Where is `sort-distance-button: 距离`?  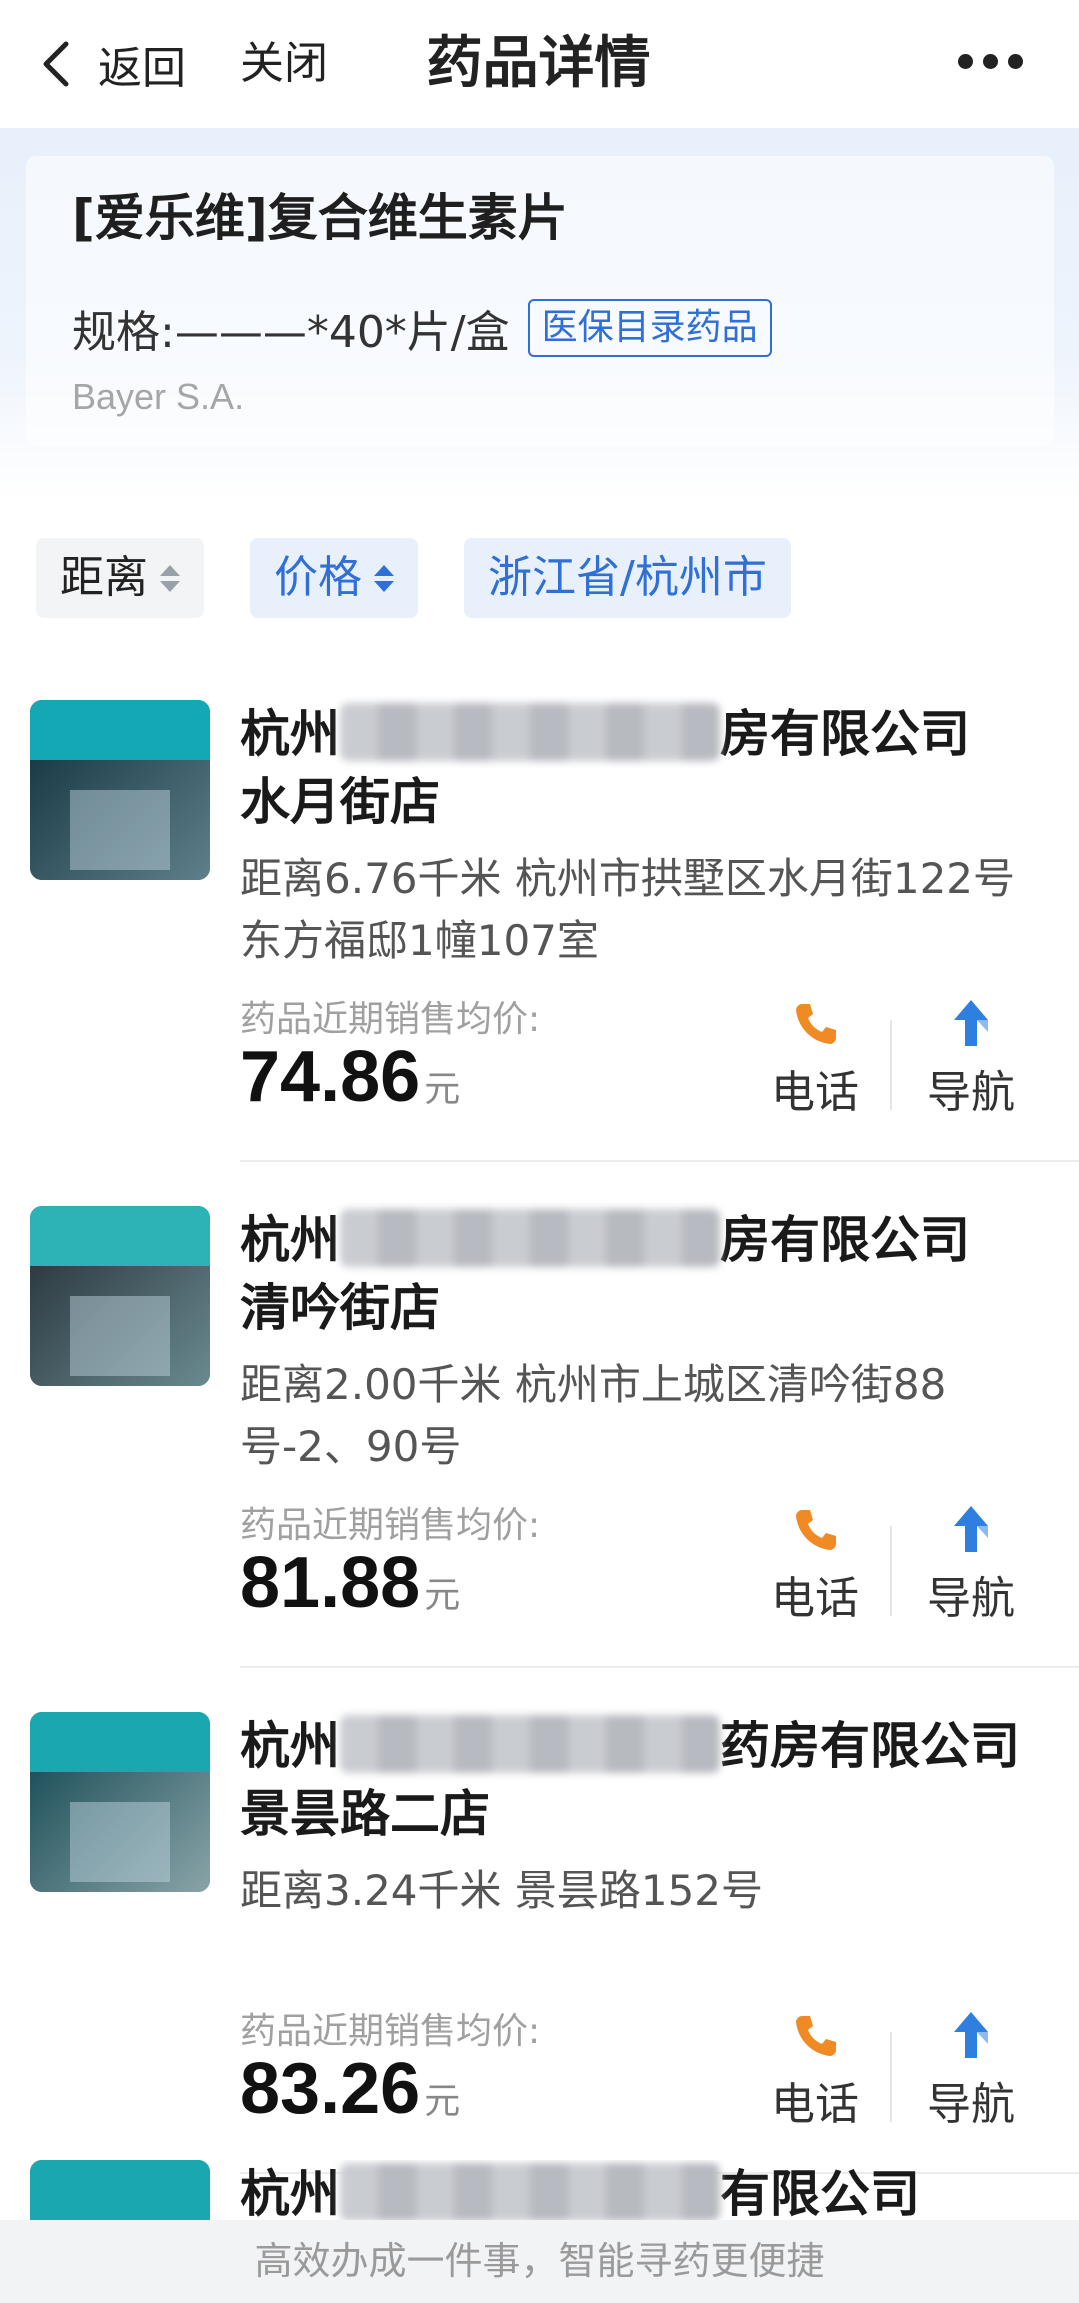 sort-distance-button: 距离 is located at coordinates (120, 578).